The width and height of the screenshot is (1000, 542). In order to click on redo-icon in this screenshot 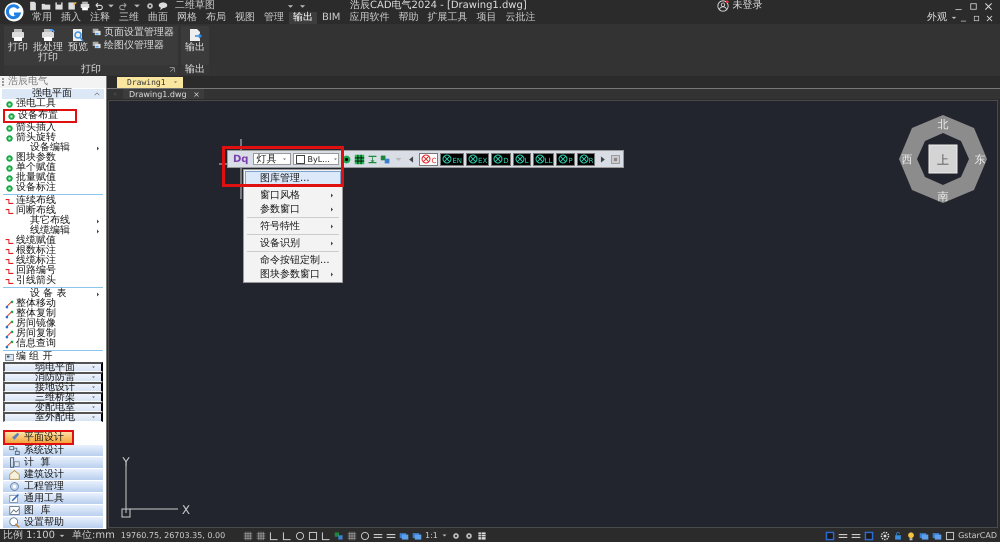, I will do `click(124, 6)`.